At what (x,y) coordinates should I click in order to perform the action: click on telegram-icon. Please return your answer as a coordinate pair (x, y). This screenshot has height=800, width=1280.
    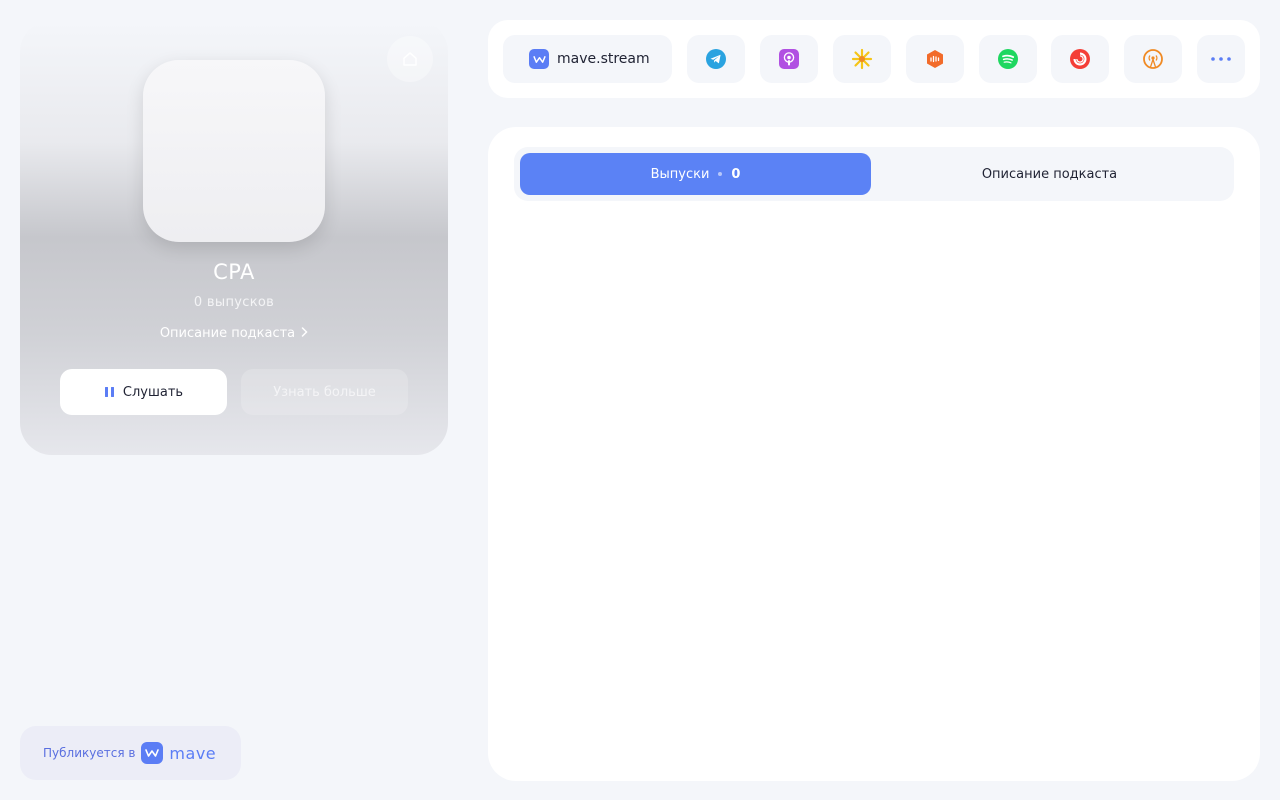
    Looking at the image, I should click on (716, 59).